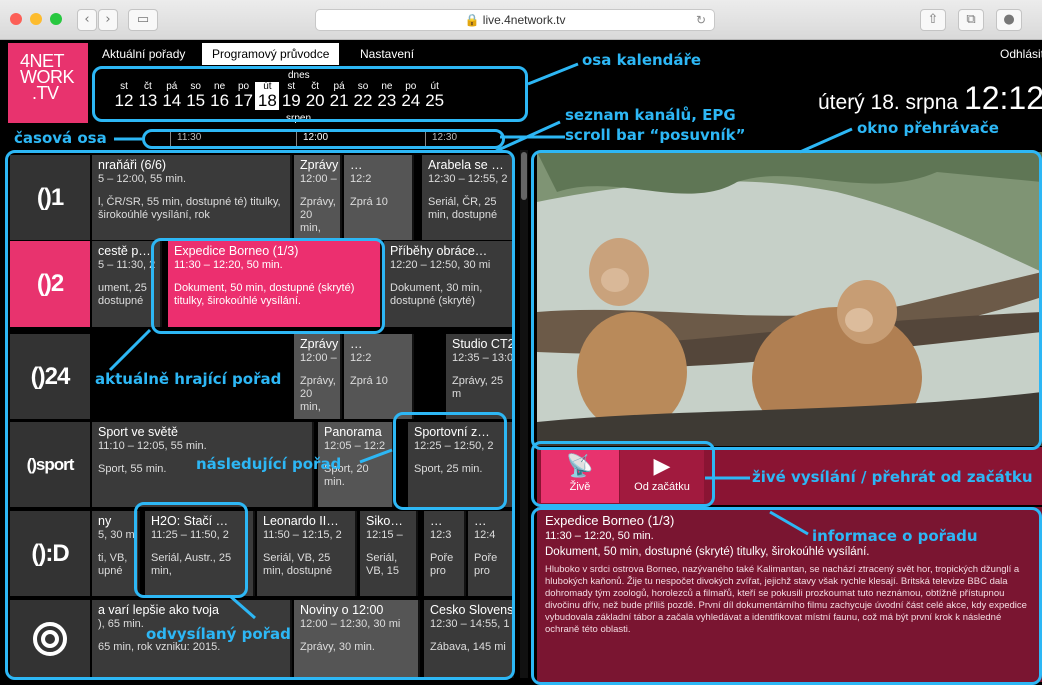 The height and width of the screenshot is (685, 1042). Describe the element at coordinates (191, 550) in the screenshot. I see `past-program-highlight` at that location.